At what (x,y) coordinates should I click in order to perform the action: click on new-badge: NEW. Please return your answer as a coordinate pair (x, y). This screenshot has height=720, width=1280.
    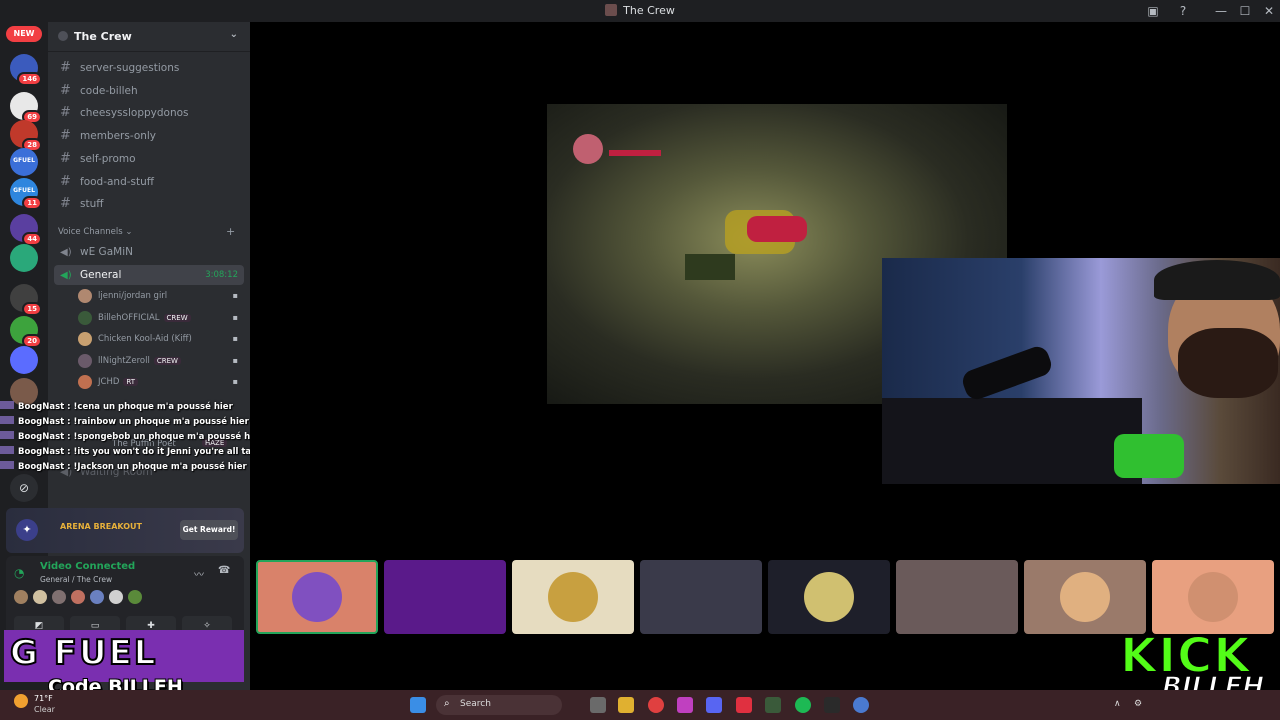
    Looking at the image, I should click on (24, 34).